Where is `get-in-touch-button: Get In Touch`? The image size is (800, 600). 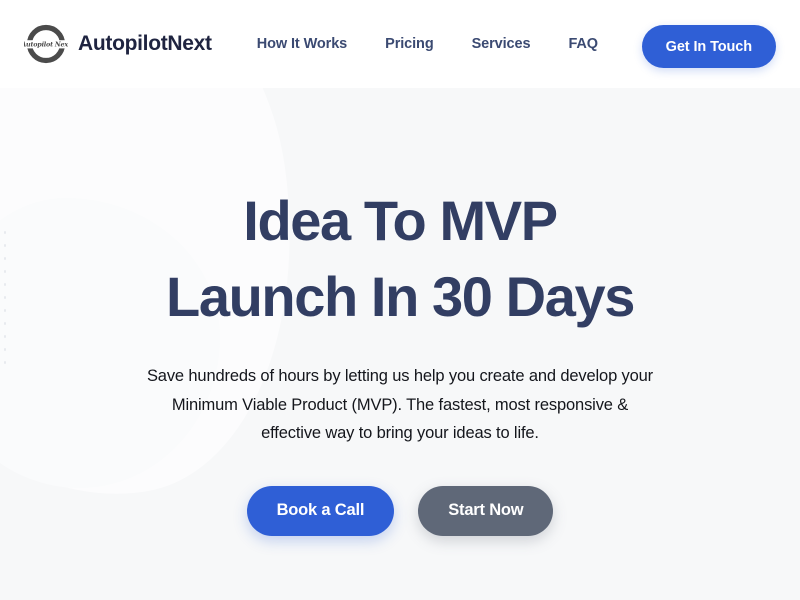 get-in-touch-button: Get In Touch is located at coordinates (708, 46).